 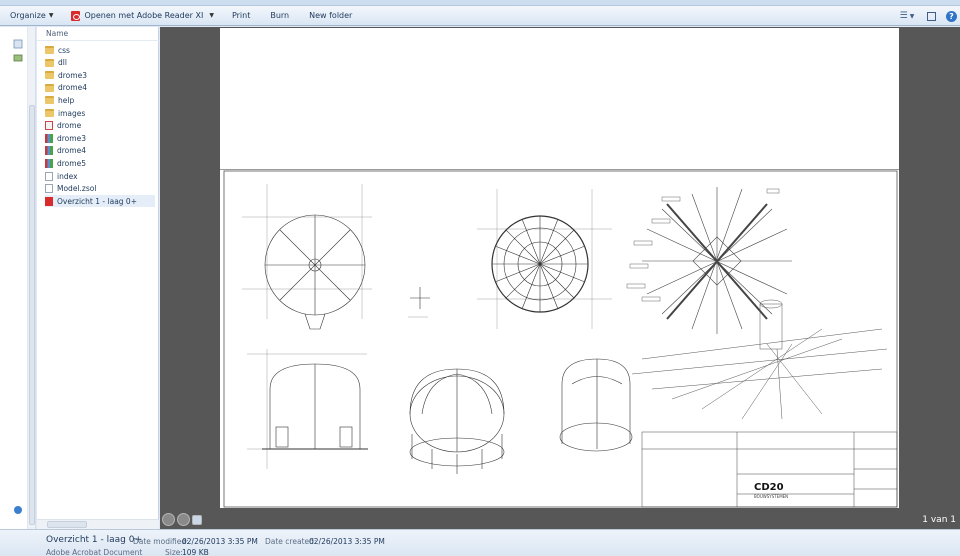 I want to click on file-list-item: Overzicht 1 - laag 0+, so click(x=100, y=201).